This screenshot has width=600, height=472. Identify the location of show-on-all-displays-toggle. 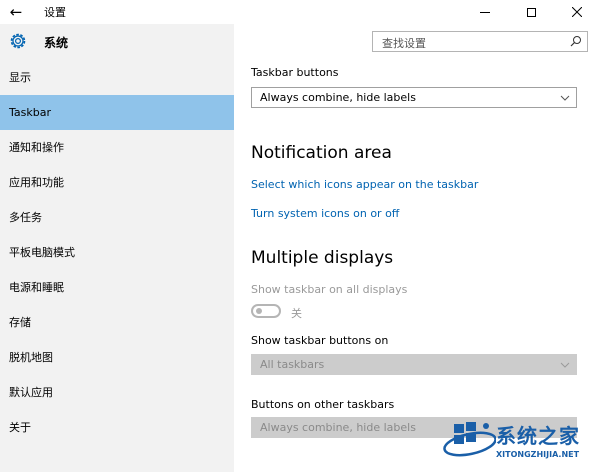
(266, 311).